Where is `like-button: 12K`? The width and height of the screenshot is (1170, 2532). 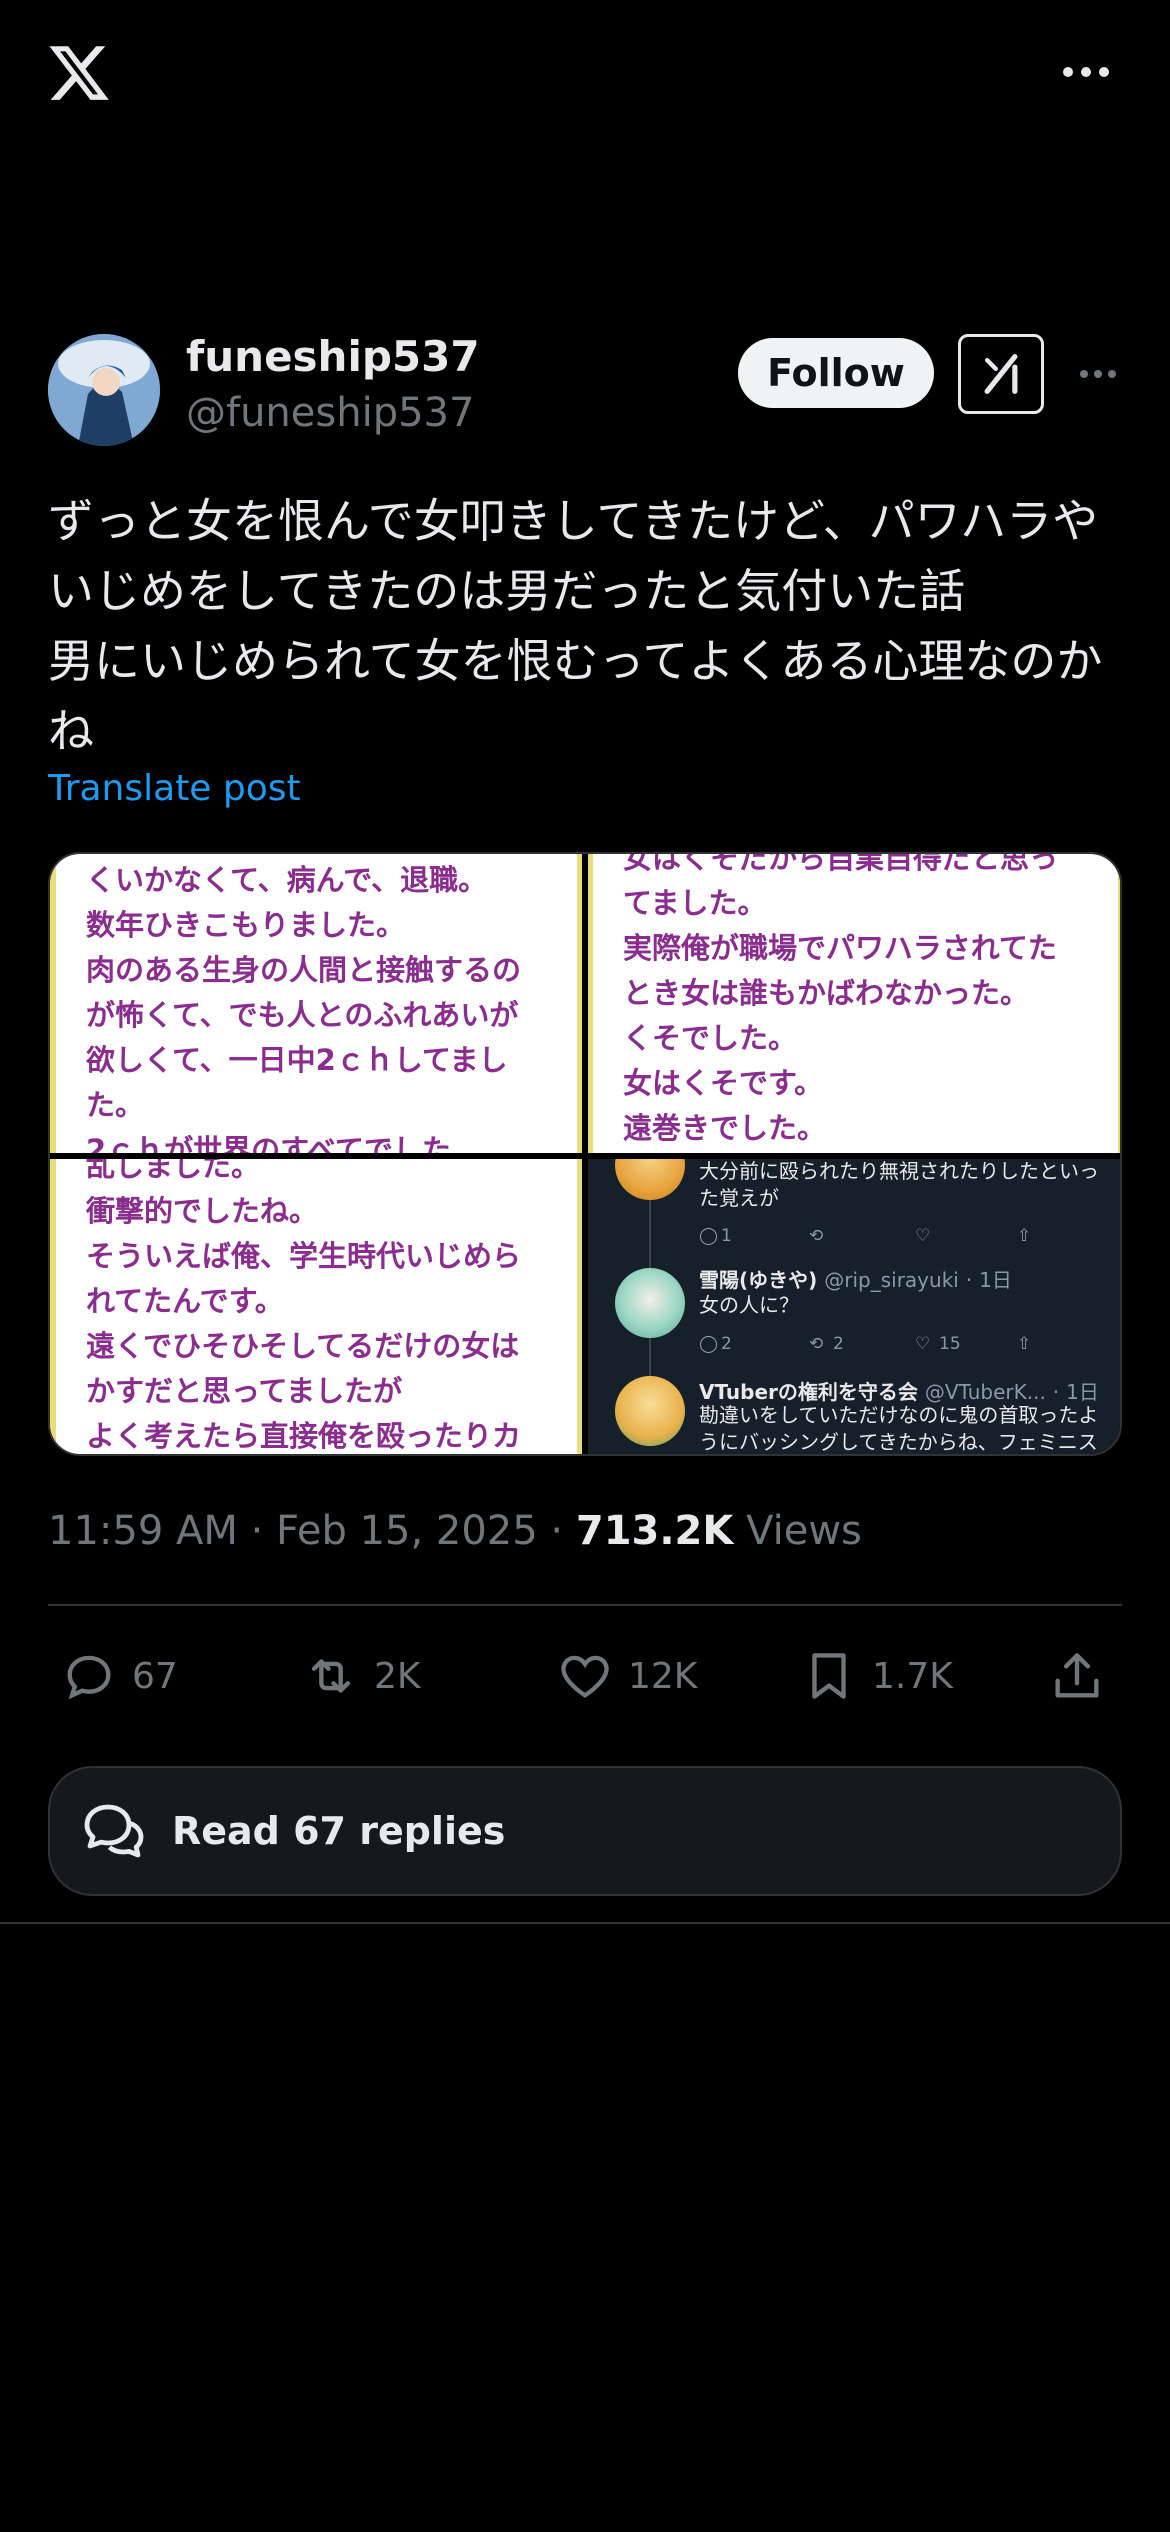 like-button: 12K is located at coordinates (626, 1676).